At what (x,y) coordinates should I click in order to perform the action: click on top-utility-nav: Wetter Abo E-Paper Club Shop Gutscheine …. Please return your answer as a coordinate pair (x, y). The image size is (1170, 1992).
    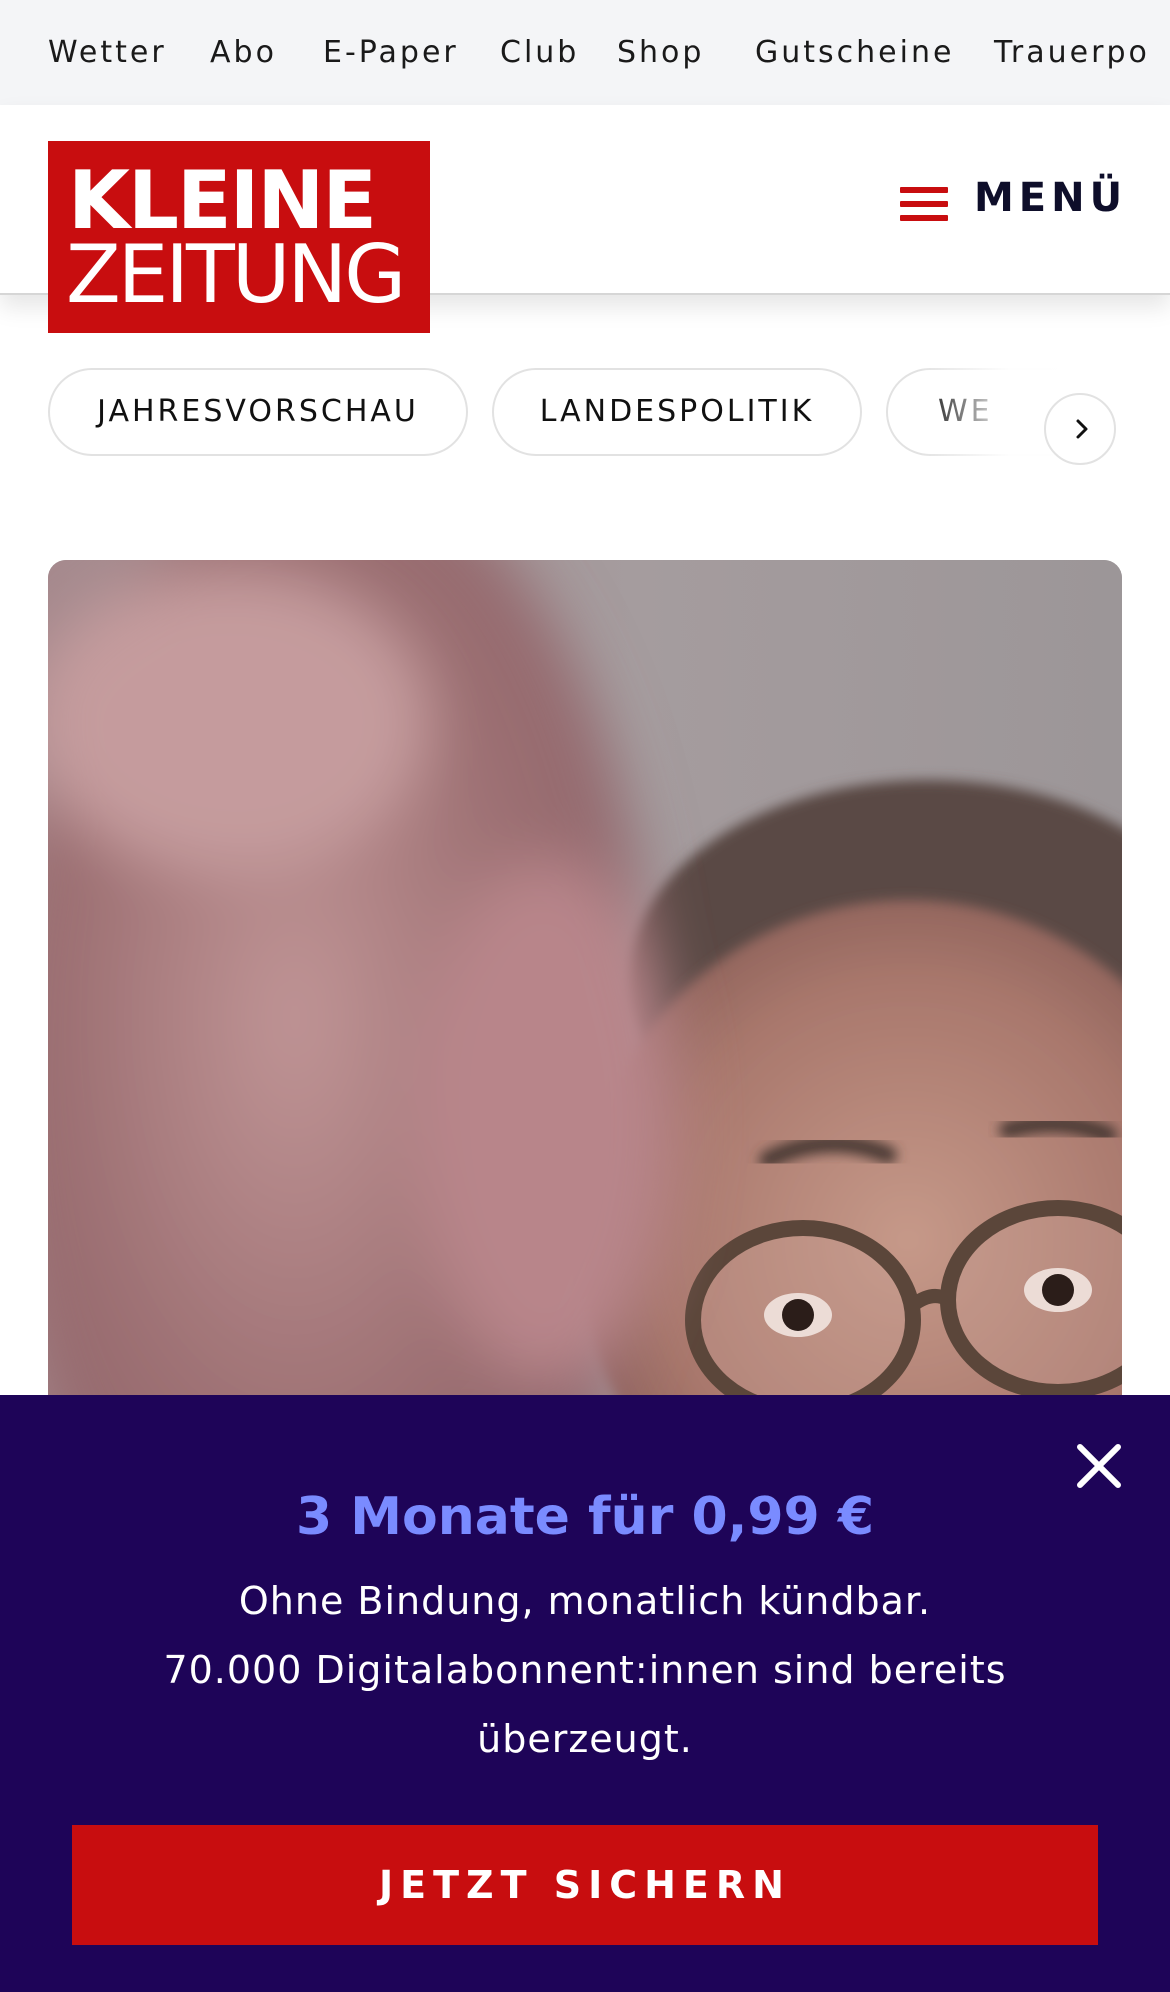
    Looking at the image, I should click on (585, 52).